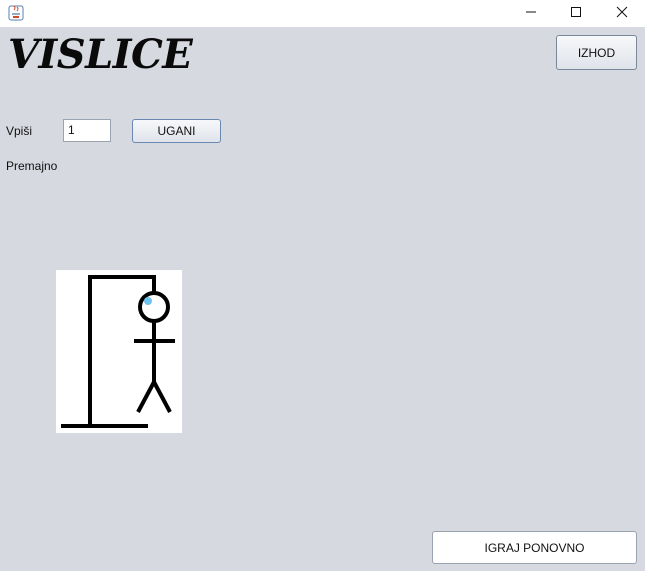  What do you see at coordinates (146, 397) in the screenshot?
I see `left-leg` at bounding box center [146, 397].